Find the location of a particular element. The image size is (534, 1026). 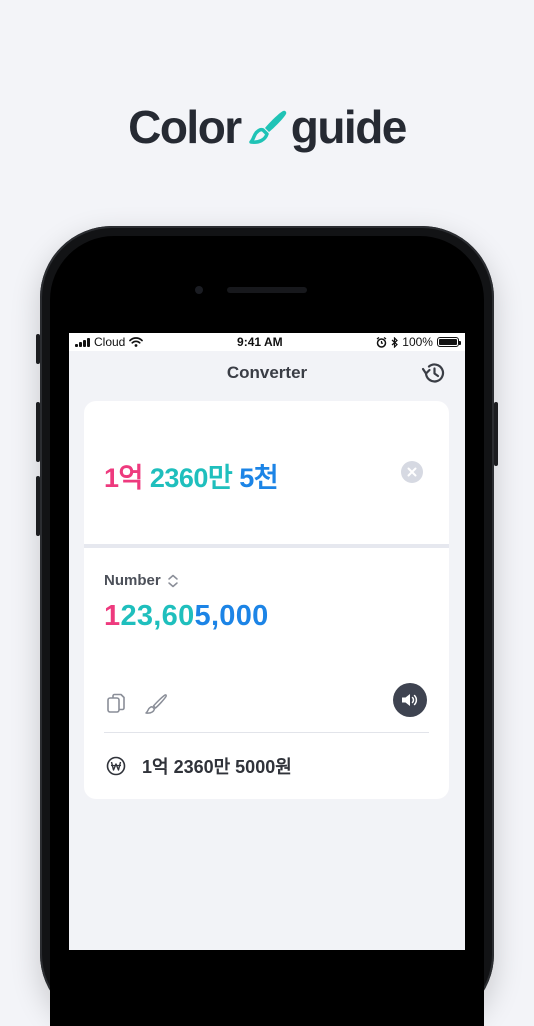

earpiece-speaker is located at coordinates (267, 290).